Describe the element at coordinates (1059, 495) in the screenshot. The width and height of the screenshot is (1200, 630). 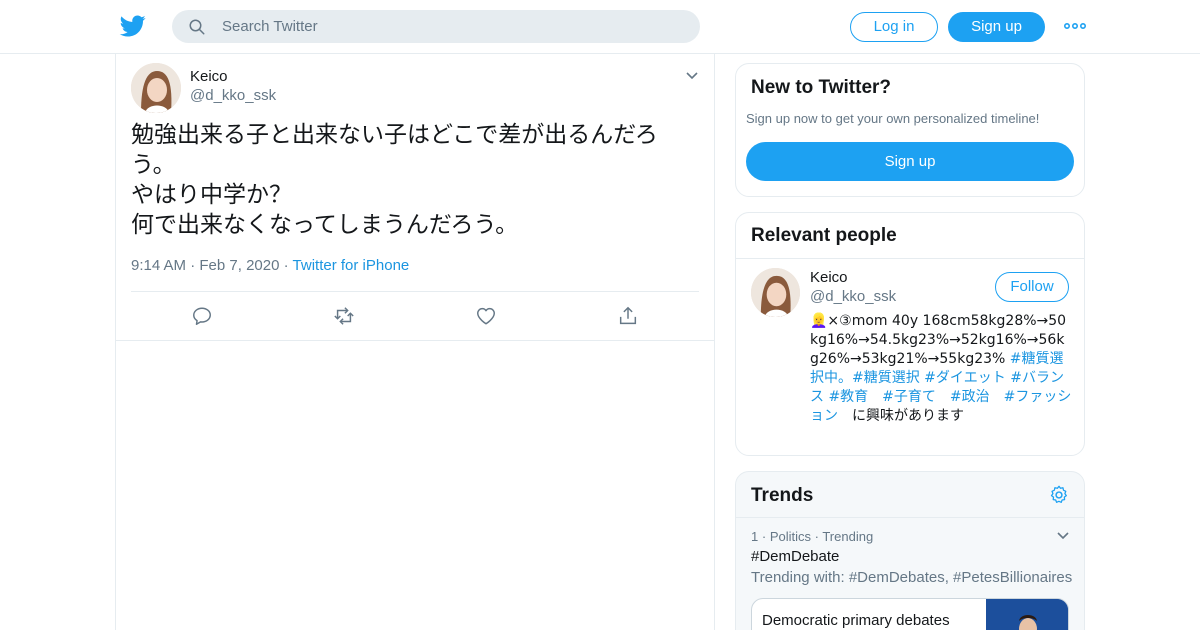
I see `gear-icon` at that location.